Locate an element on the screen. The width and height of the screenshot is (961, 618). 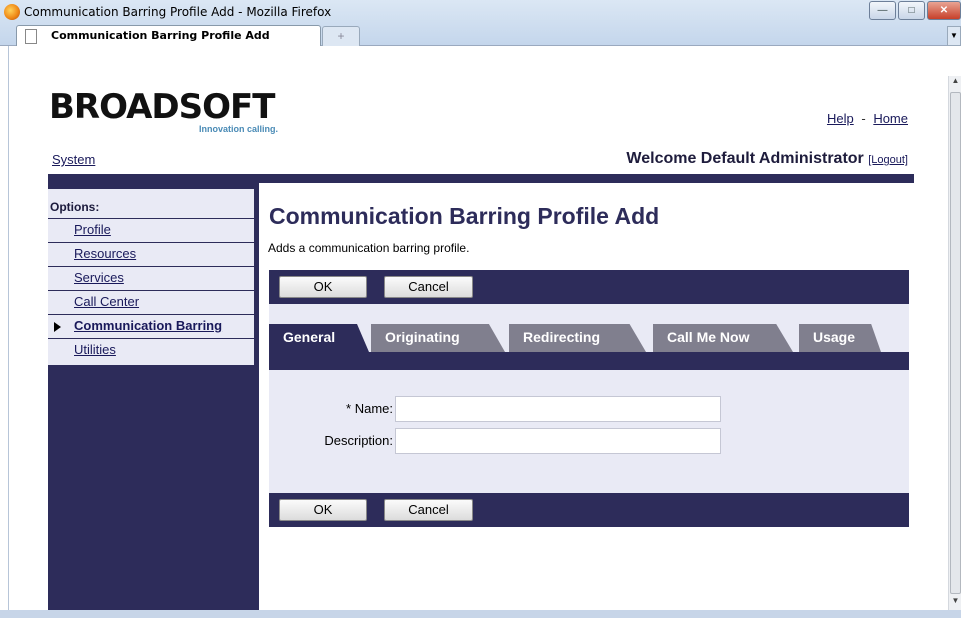
browser-tab: Communication Barring Profile Add is located at coordinates (168, 36).